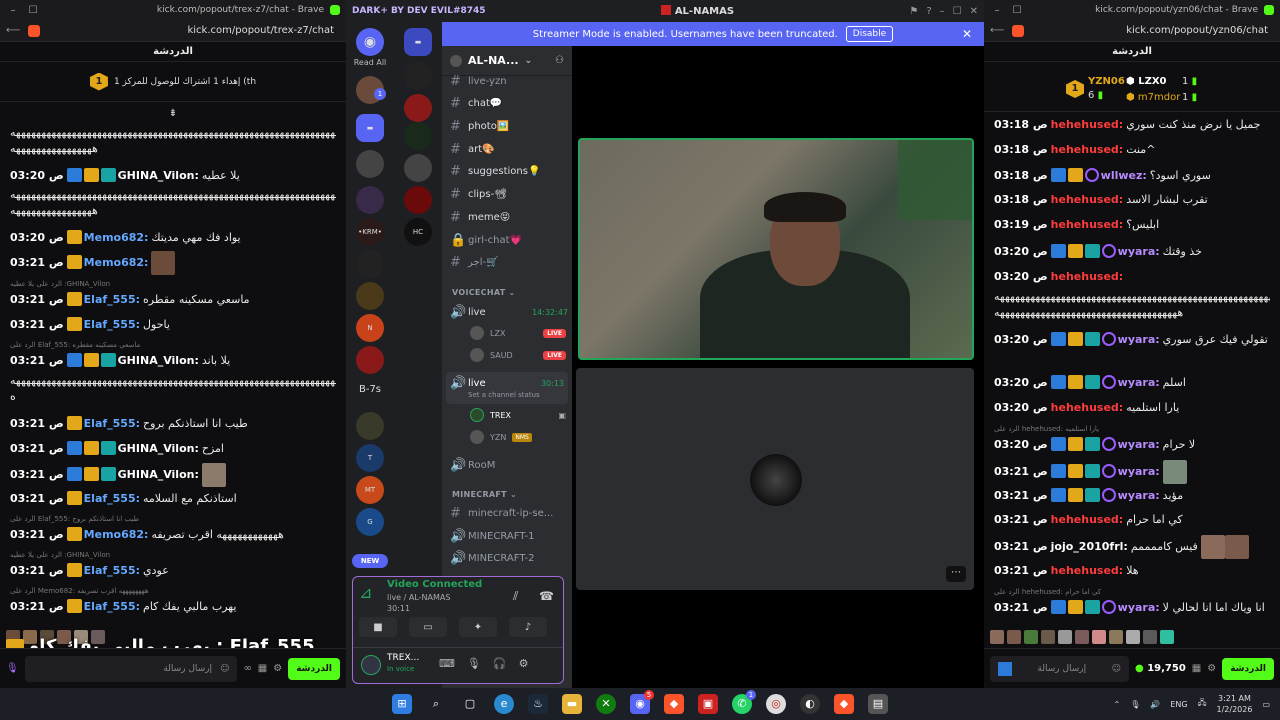 The height and width of the screenshot is (720, 1280). Describe the element at coordinates (546, 596) in the screenshot. I see `disconnect-icon: ☎` at that location.